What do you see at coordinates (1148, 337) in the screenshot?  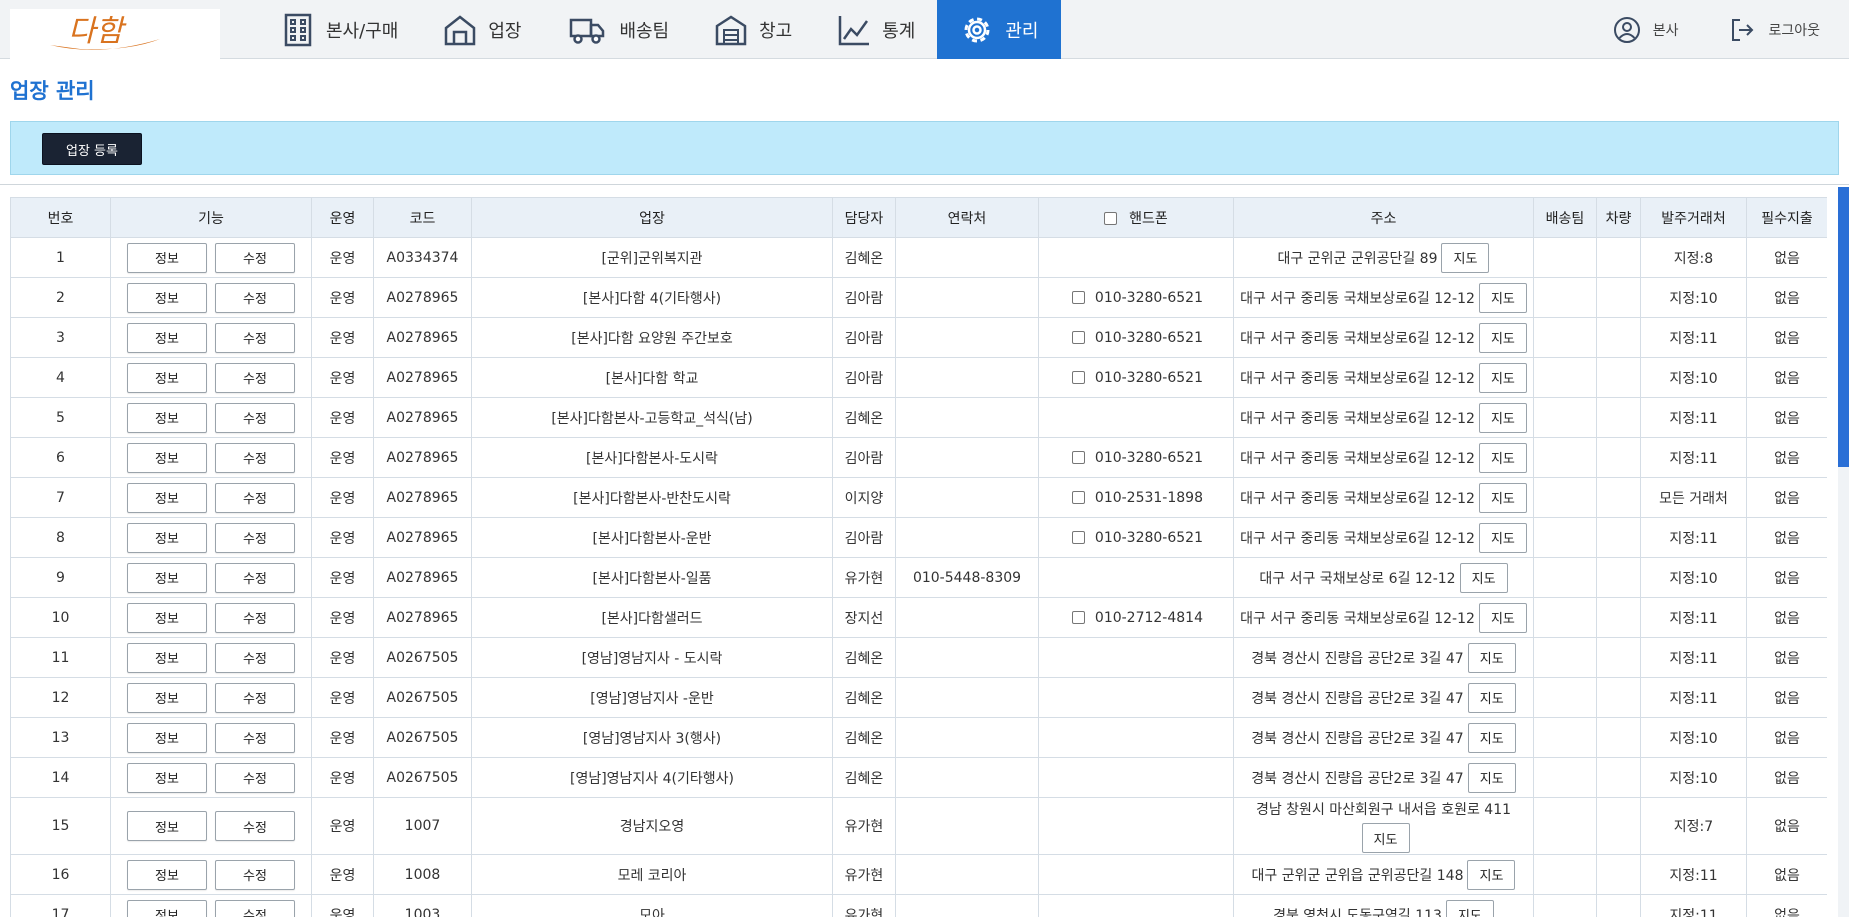 I see `cell-phone-number: 010-3280-6521` at bounding box center [1148, 337].